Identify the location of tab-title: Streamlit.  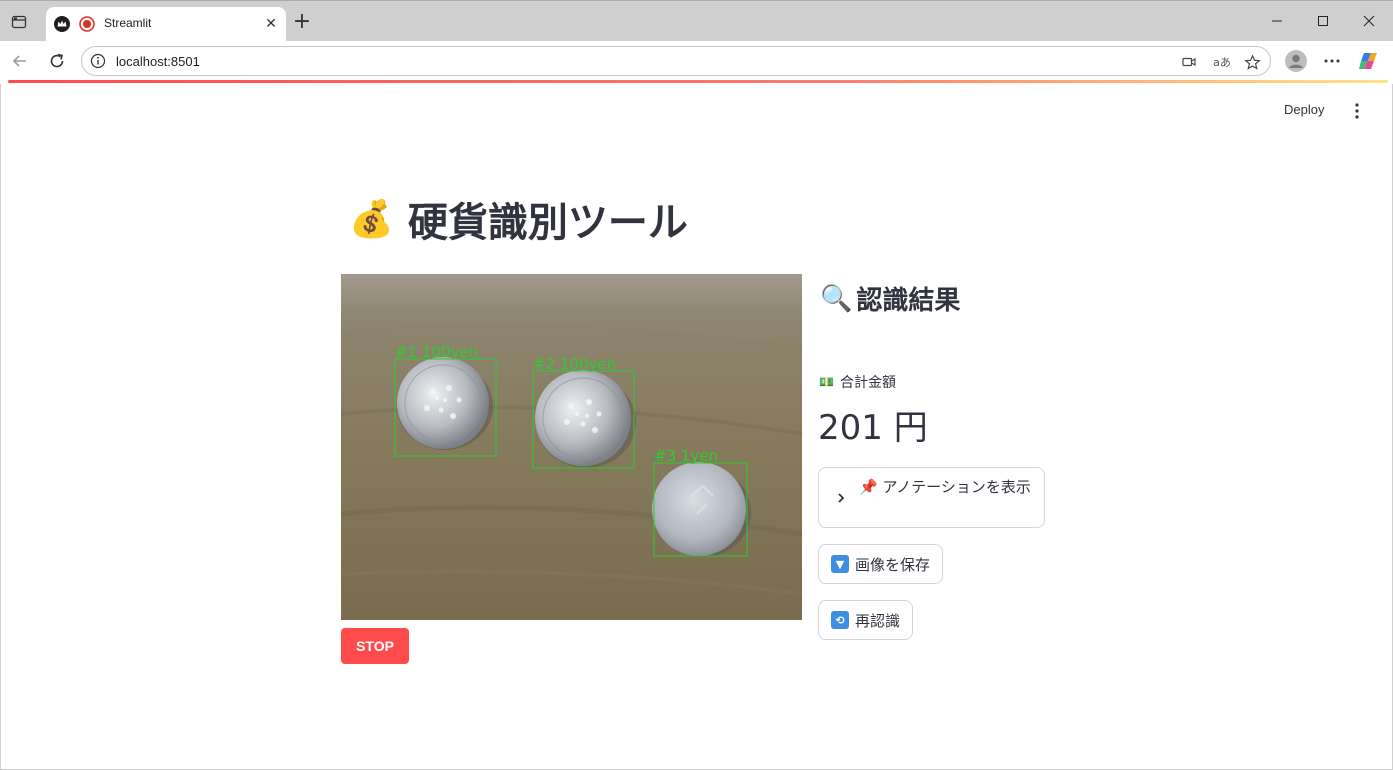
(128, 23).